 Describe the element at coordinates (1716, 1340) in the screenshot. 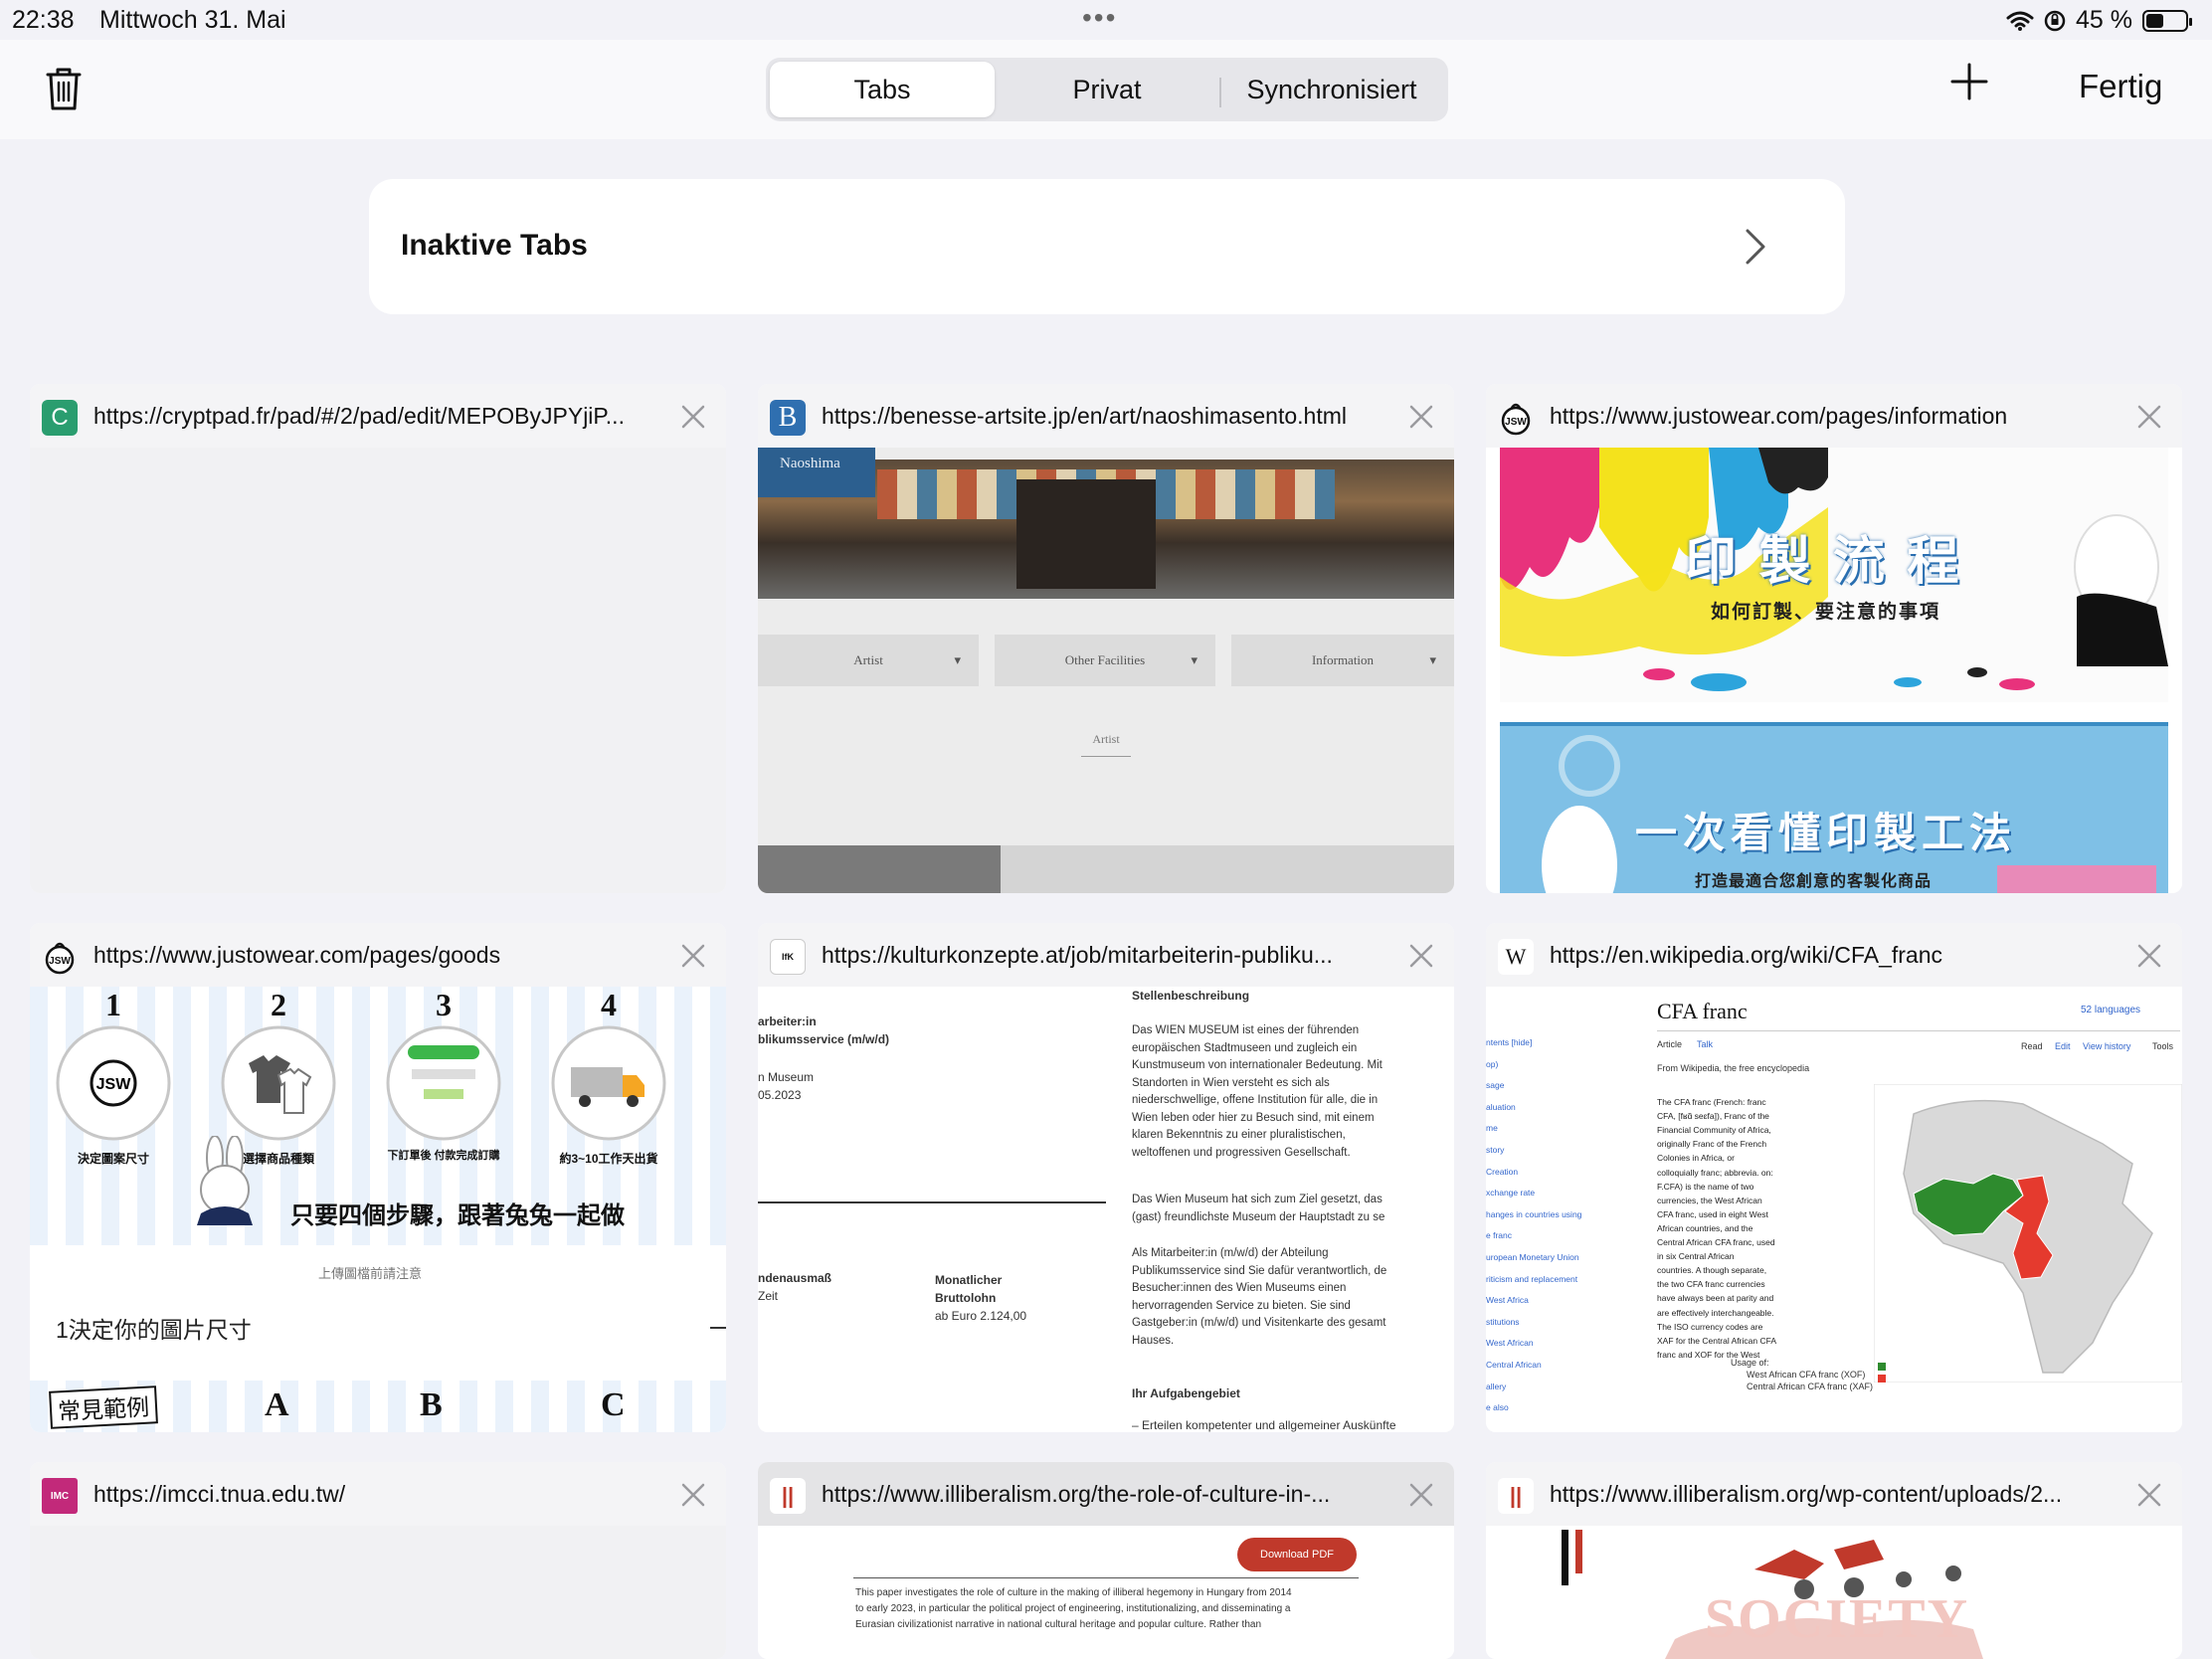

I see `wiki-paragraph-line: XAF for the Central African CFA` at that location.